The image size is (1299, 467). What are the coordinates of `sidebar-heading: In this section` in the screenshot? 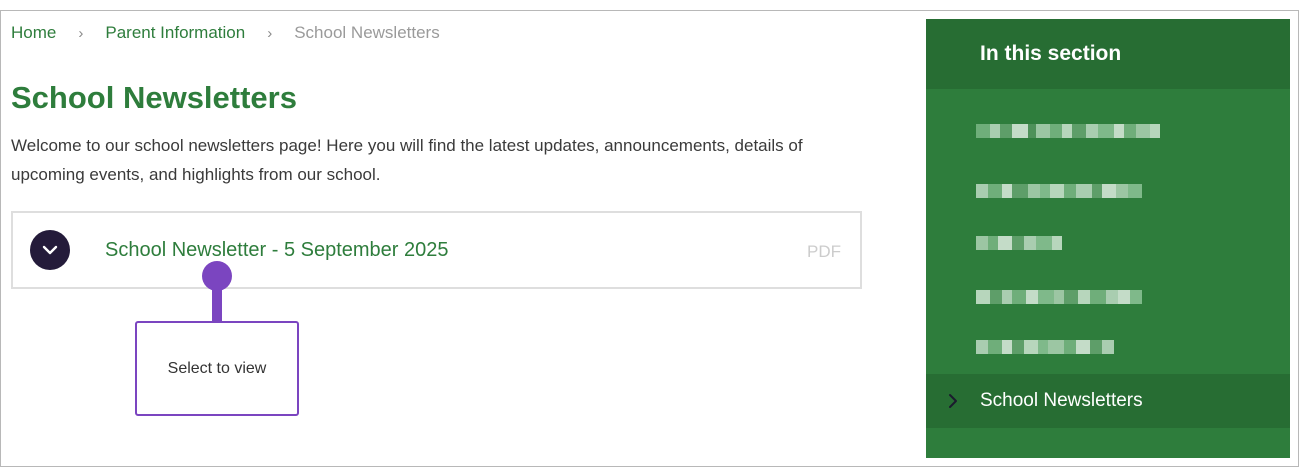 It's located at (1108, 54).